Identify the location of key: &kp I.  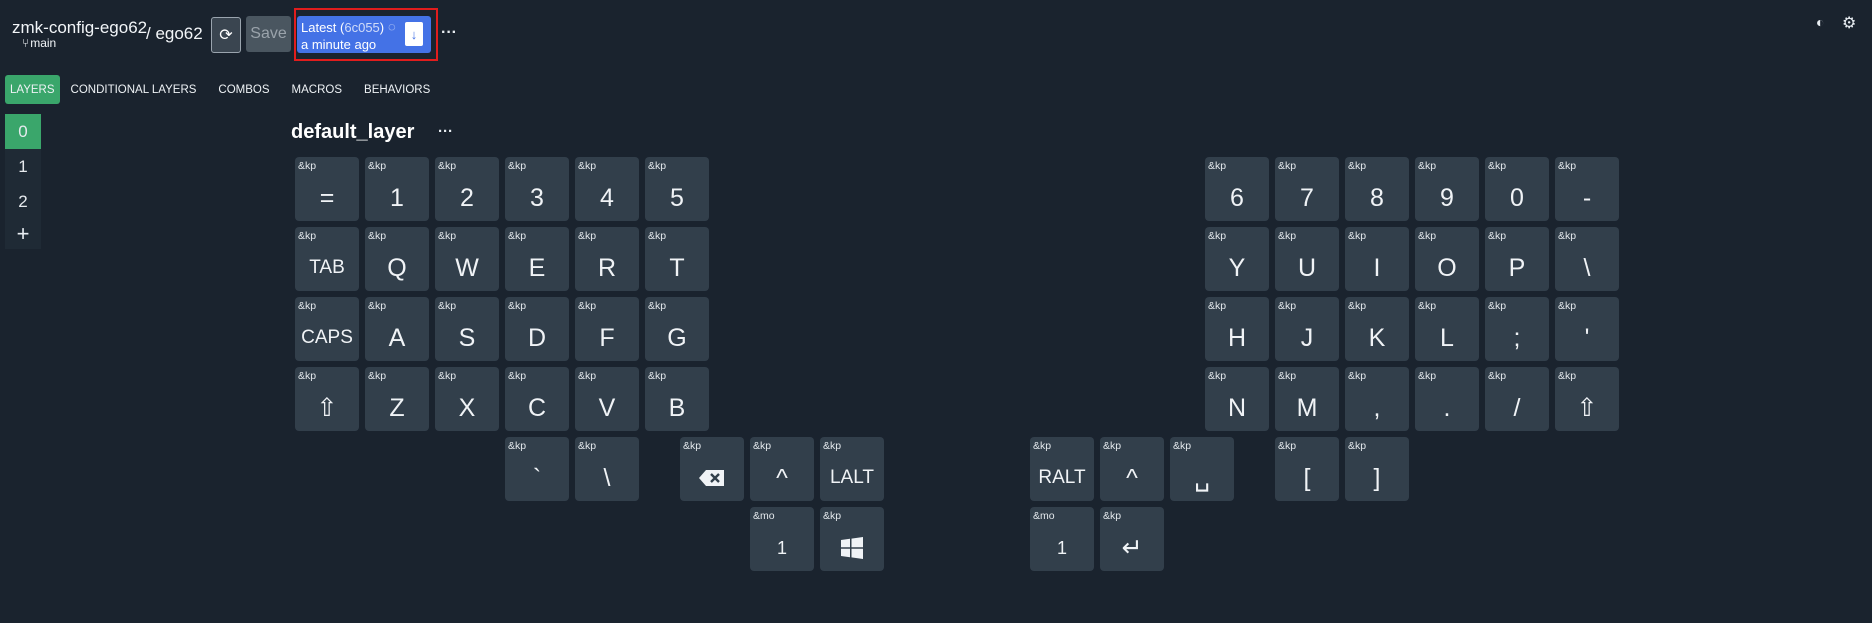
(1377, 259).